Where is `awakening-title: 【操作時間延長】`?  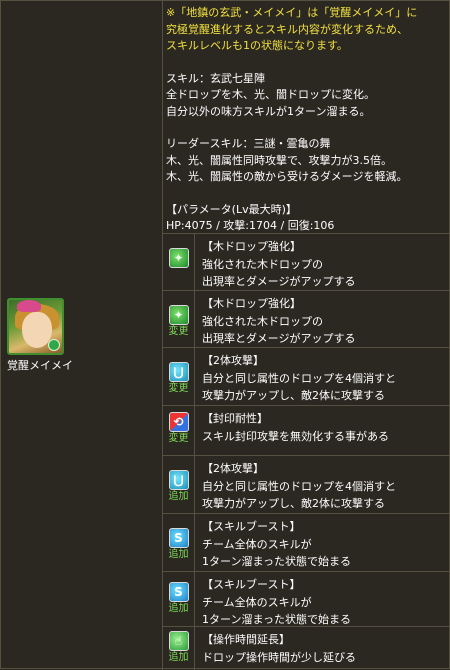
awakening-title: 【操作時間延長】 is located at coordinates (246, 639).